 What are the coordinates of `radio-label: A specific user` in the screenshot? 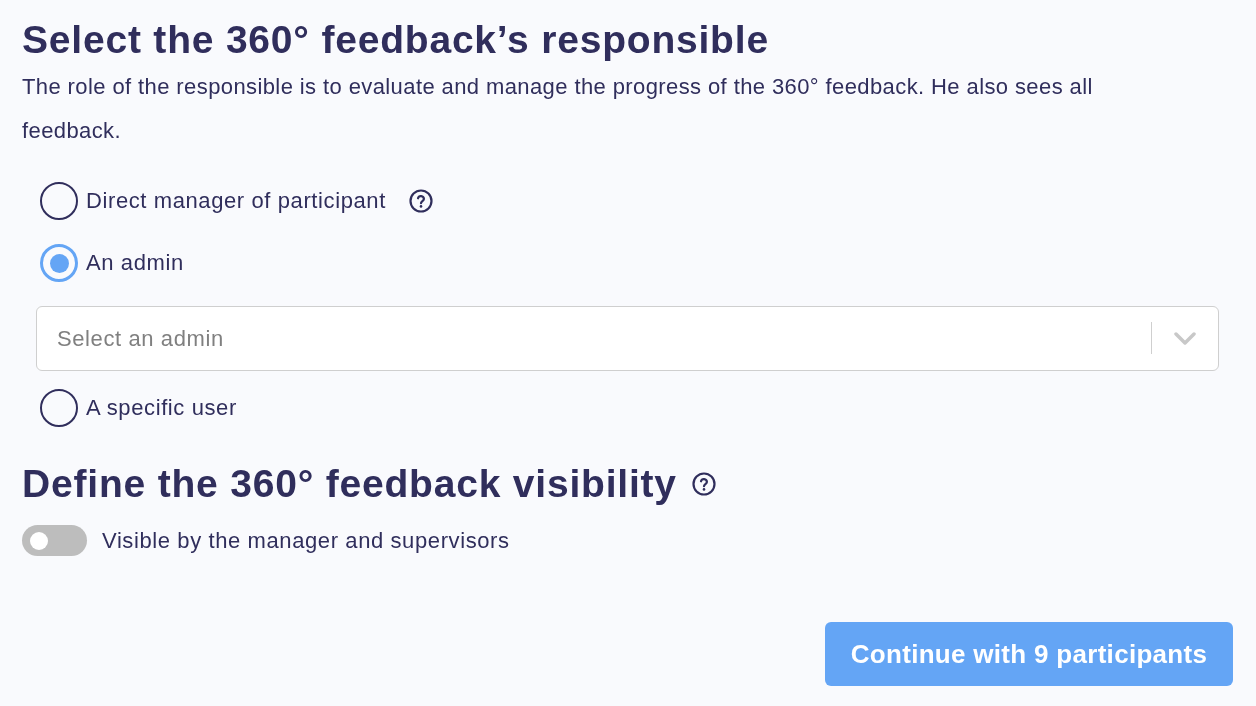 It's located at (161, 408).